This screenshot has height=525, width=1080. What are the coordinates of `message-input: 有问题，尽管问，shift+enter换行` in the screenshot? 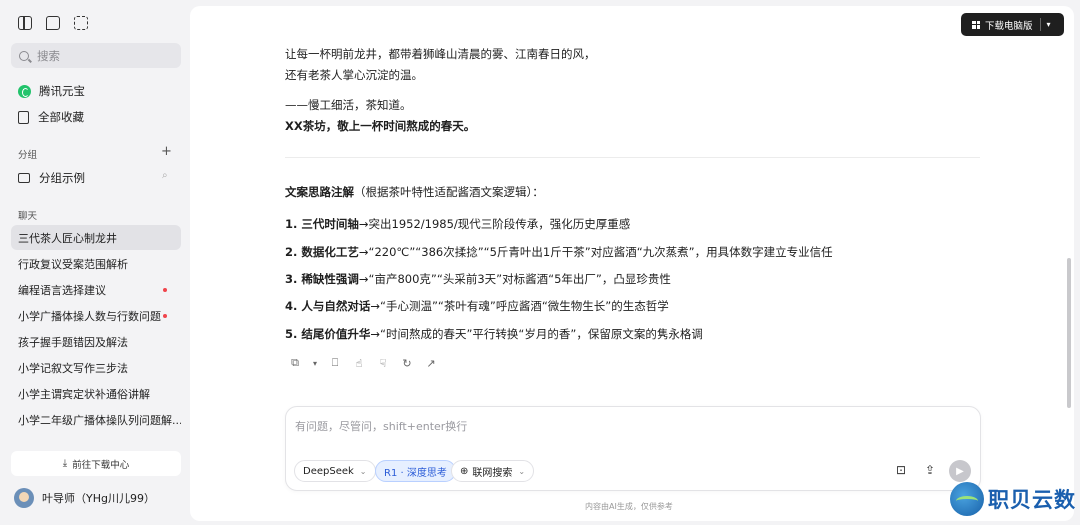 It's located at (381, 426).